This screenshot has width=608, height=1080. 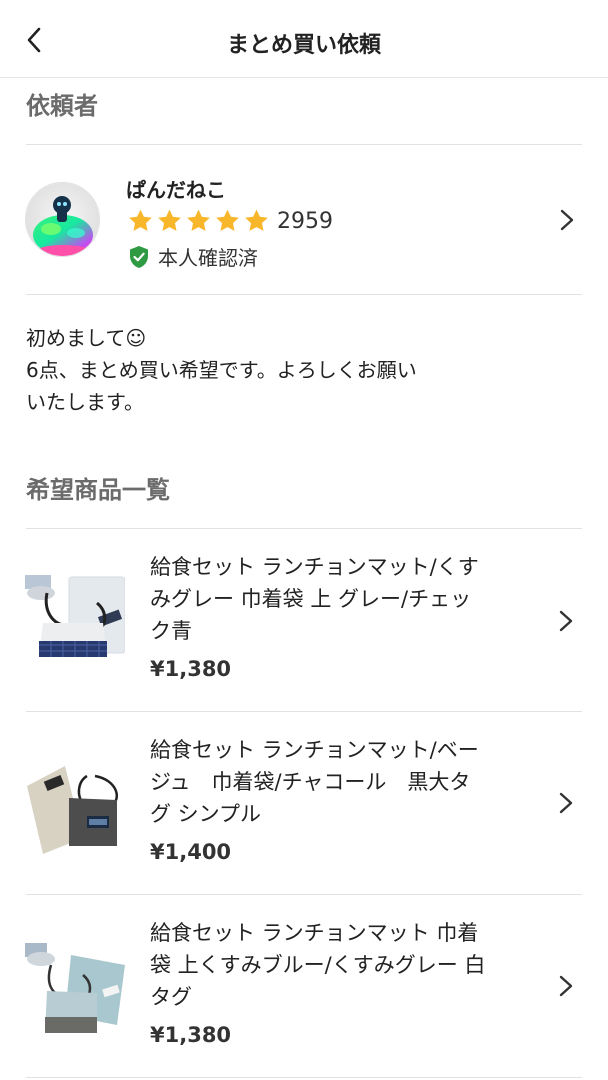 I want to click on avatar, so click(x=62, y=219).